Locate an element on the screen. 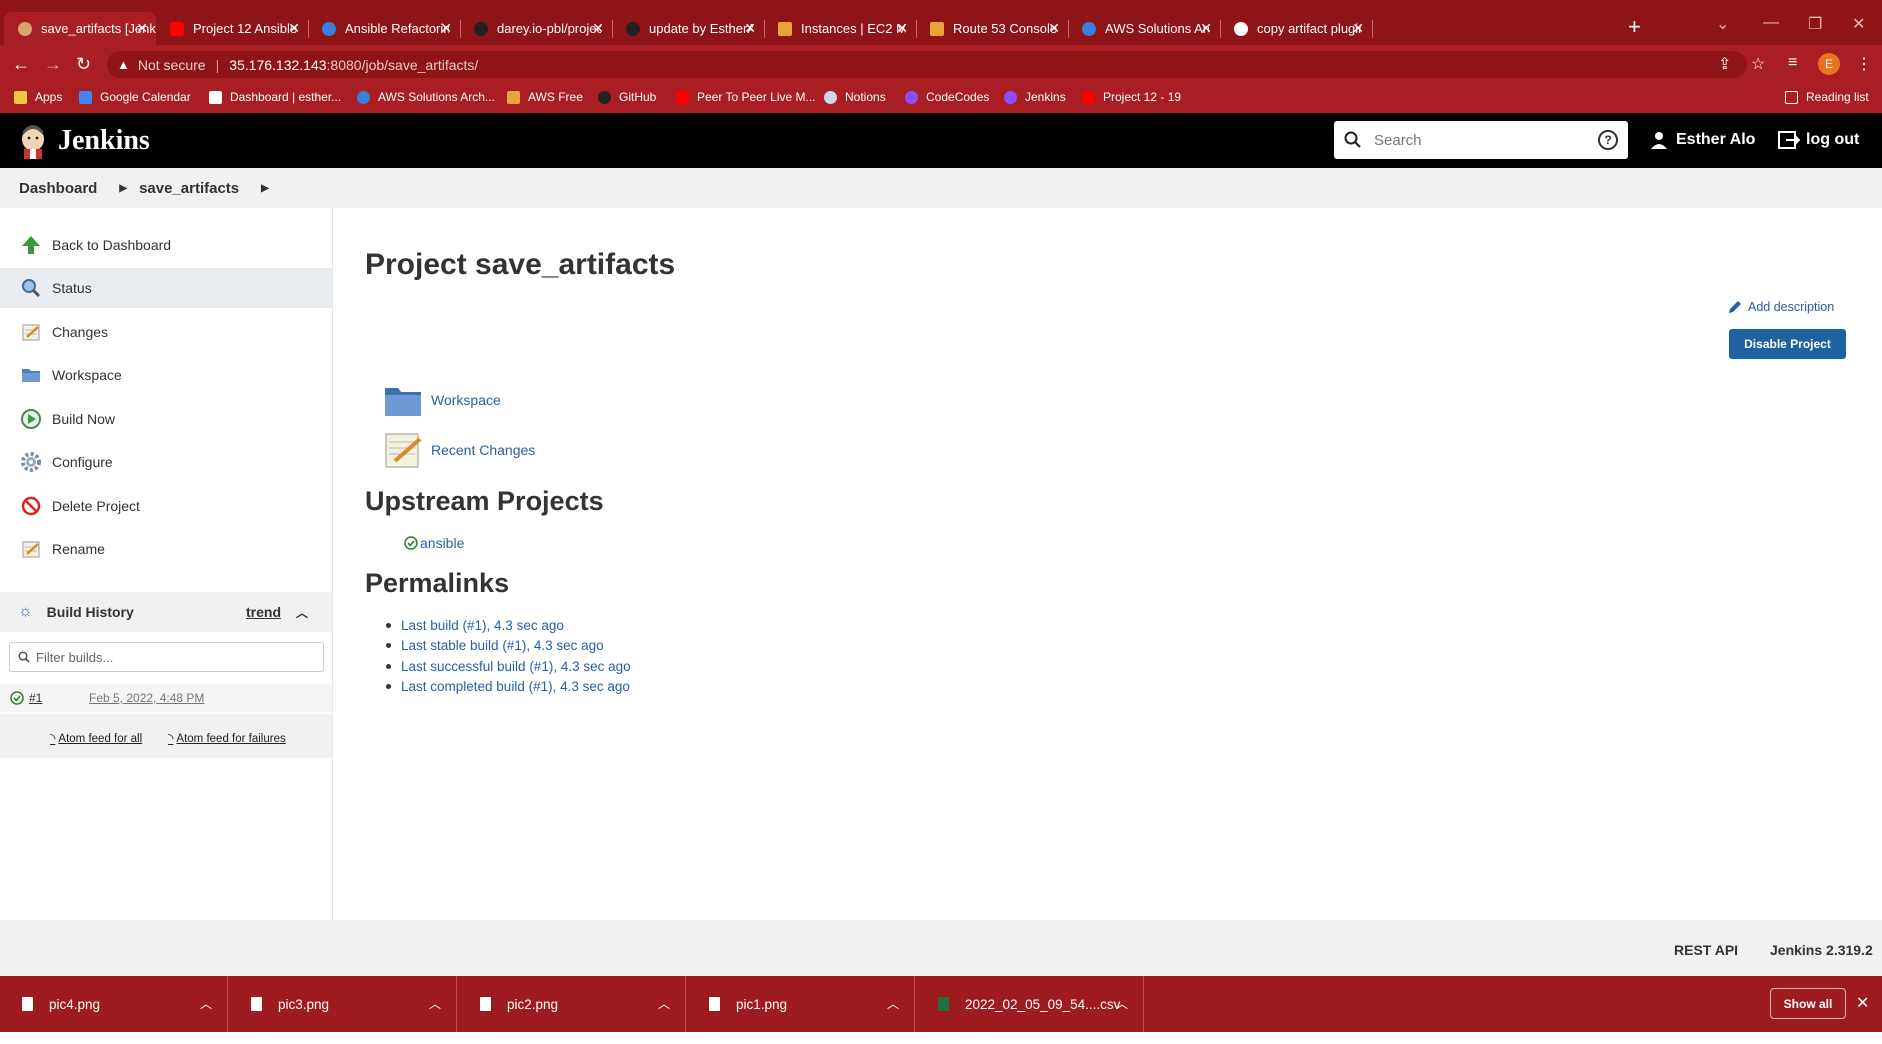  reload-icon: ↻ is located at coordinates (83, 64).